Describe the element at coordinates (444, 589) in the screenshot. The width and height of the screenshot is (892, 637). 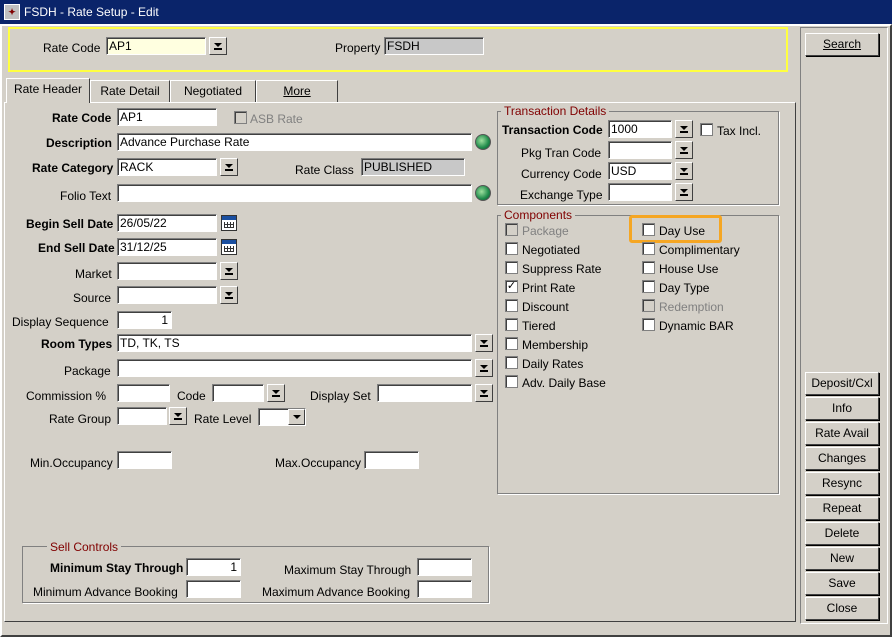
I see `max-adv-booking-input` at that location.